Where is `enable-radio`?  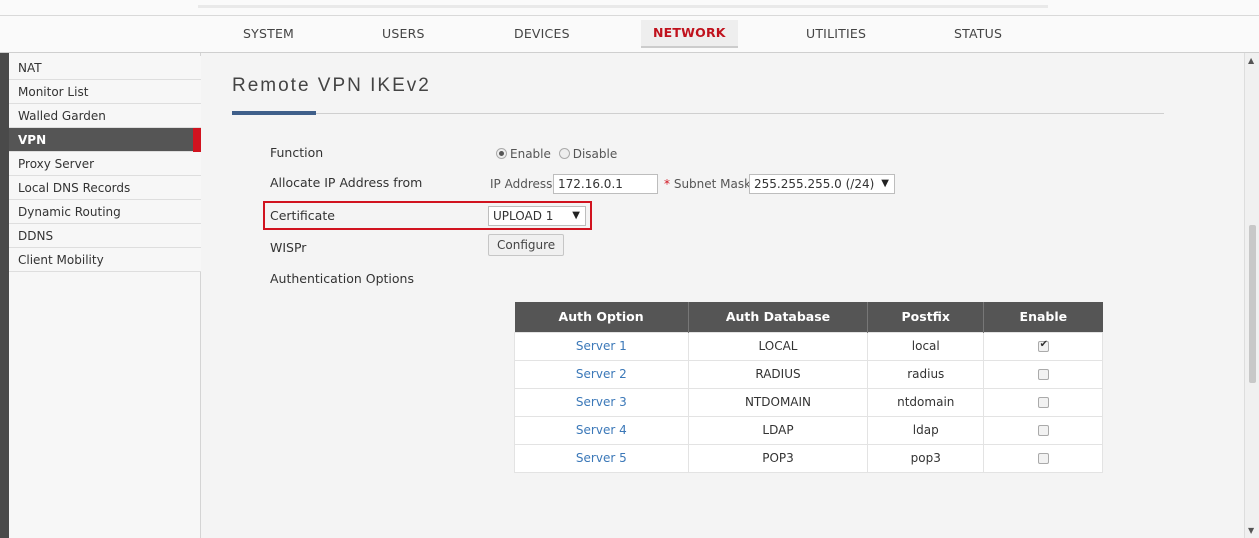 enable-radio is located at coordinates (501, 153).